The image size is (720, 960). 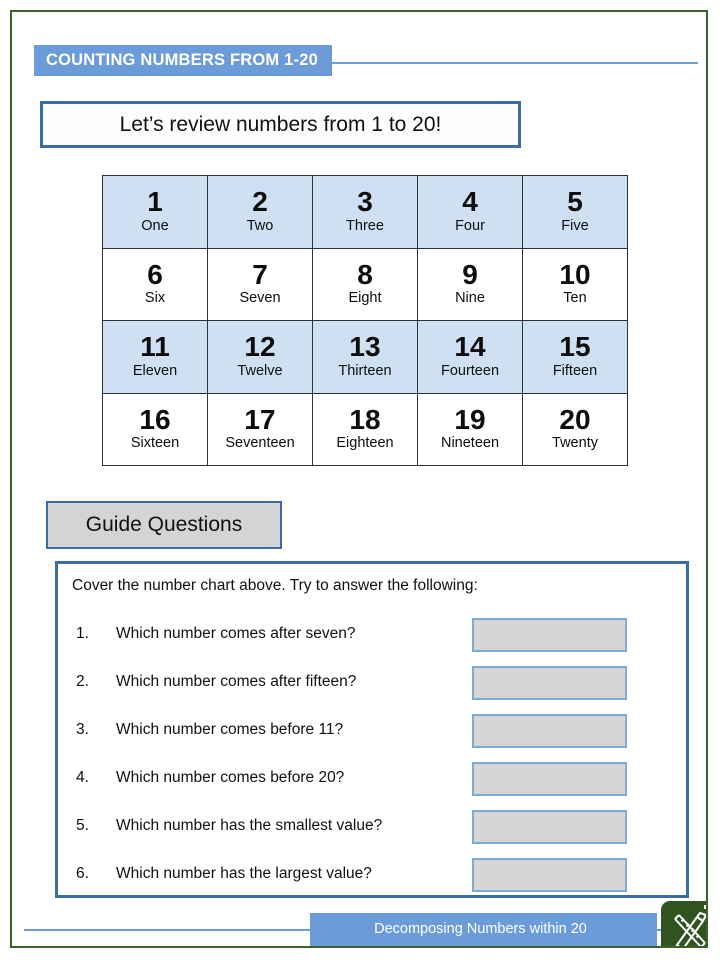 What do you see at coordinates (372, 782) in the screenshot?
I see `list-item: 4. Which number comes before 20?` at bounding box center [372, 782].